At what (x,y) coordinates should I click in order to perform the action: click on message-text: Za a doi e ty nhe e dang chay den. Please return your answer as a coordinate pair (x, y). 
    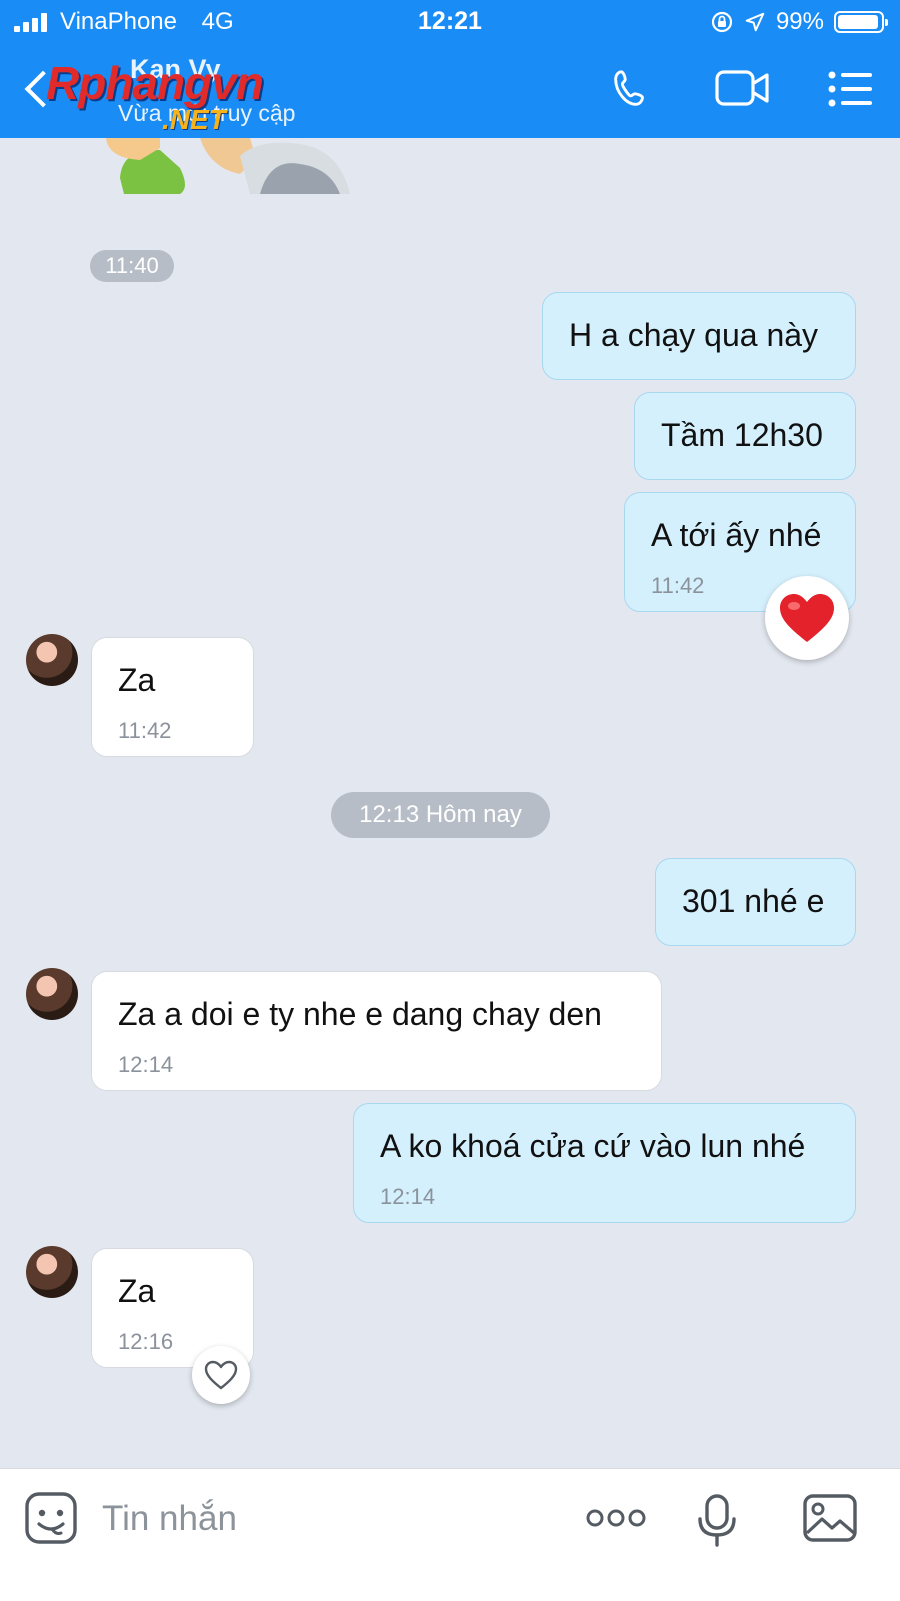
    Looking at the image, I should click on (360, 1014).